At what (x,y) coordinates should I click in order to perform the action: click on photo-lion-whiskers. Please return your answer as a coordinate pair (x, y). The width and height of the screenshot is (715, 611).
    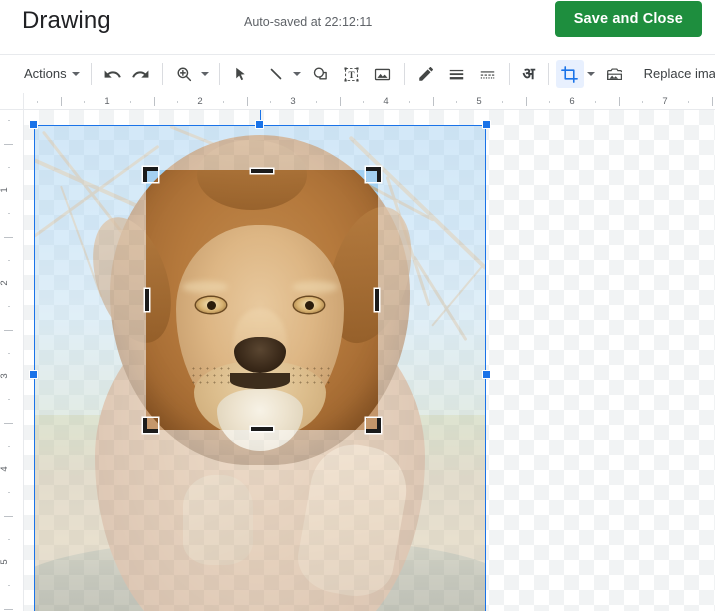
    Looking at the image, I should click on (210, 376).